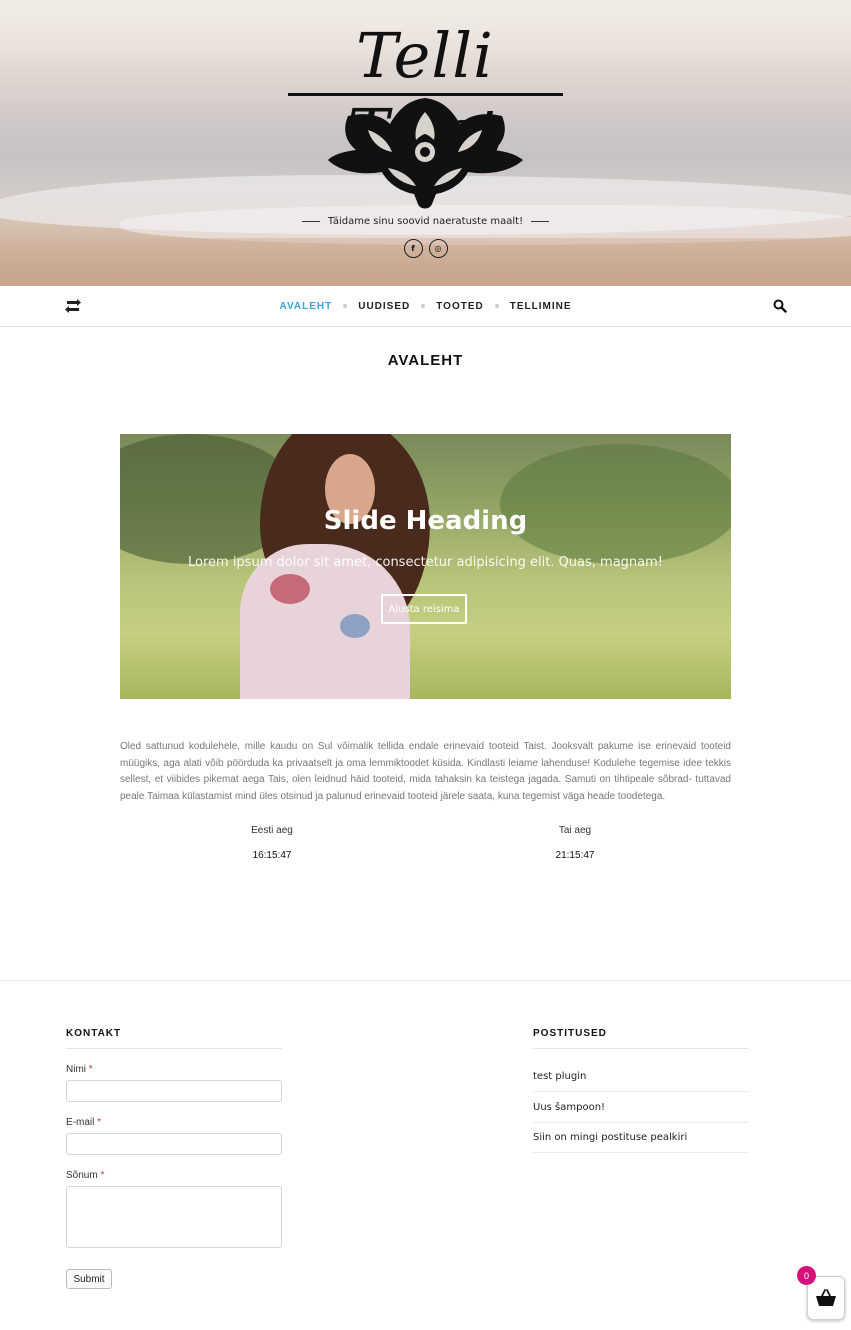 The height and width of the screenshot is (1330, 851). What do you see at coordinates (425, 980) in the screenshot?
I see `footer-divider` at bounding box center [425, 980].